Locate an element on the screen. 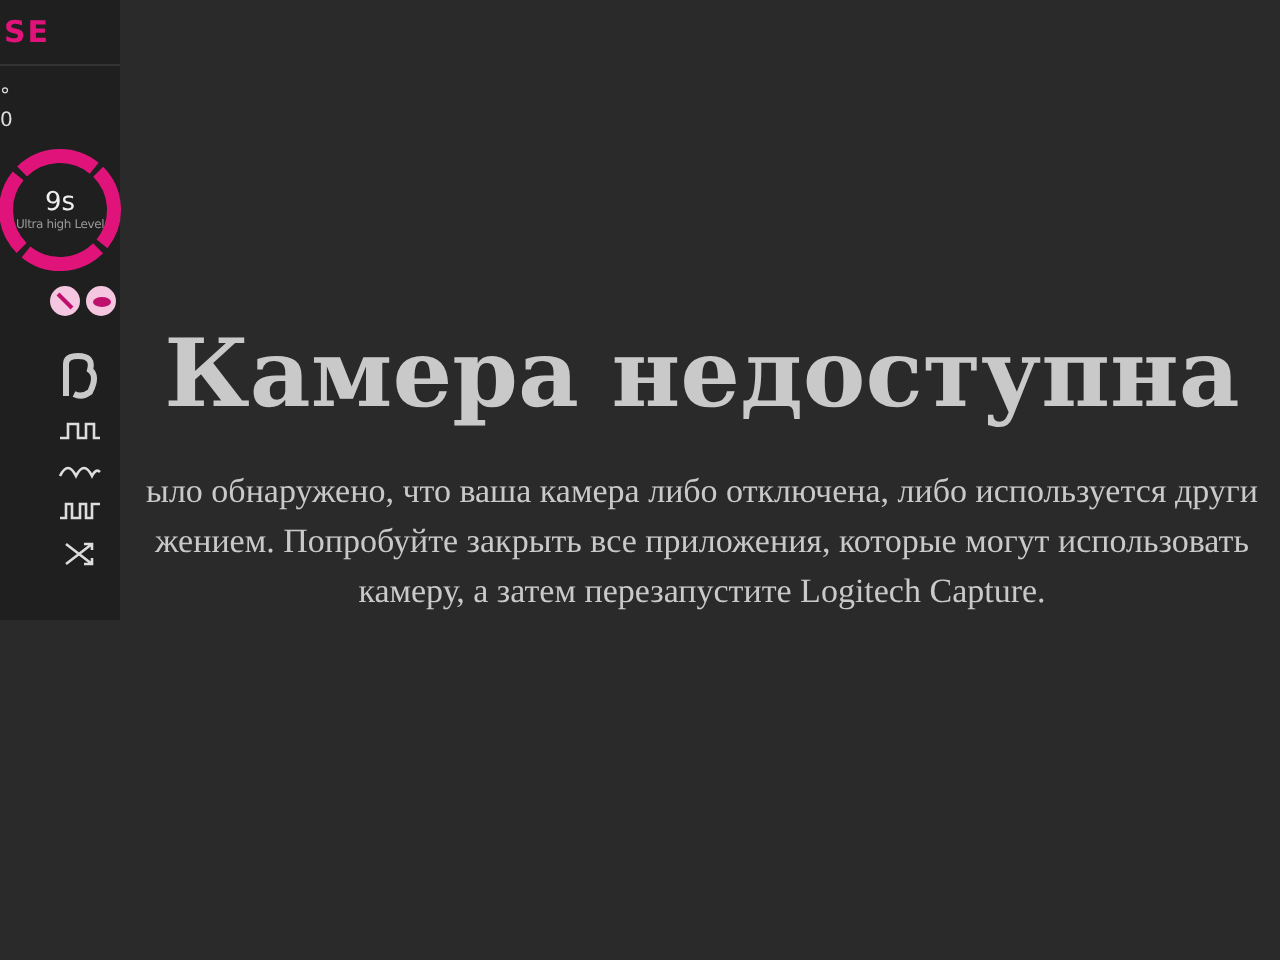  lips-icon is located at coordinates (101, 301).